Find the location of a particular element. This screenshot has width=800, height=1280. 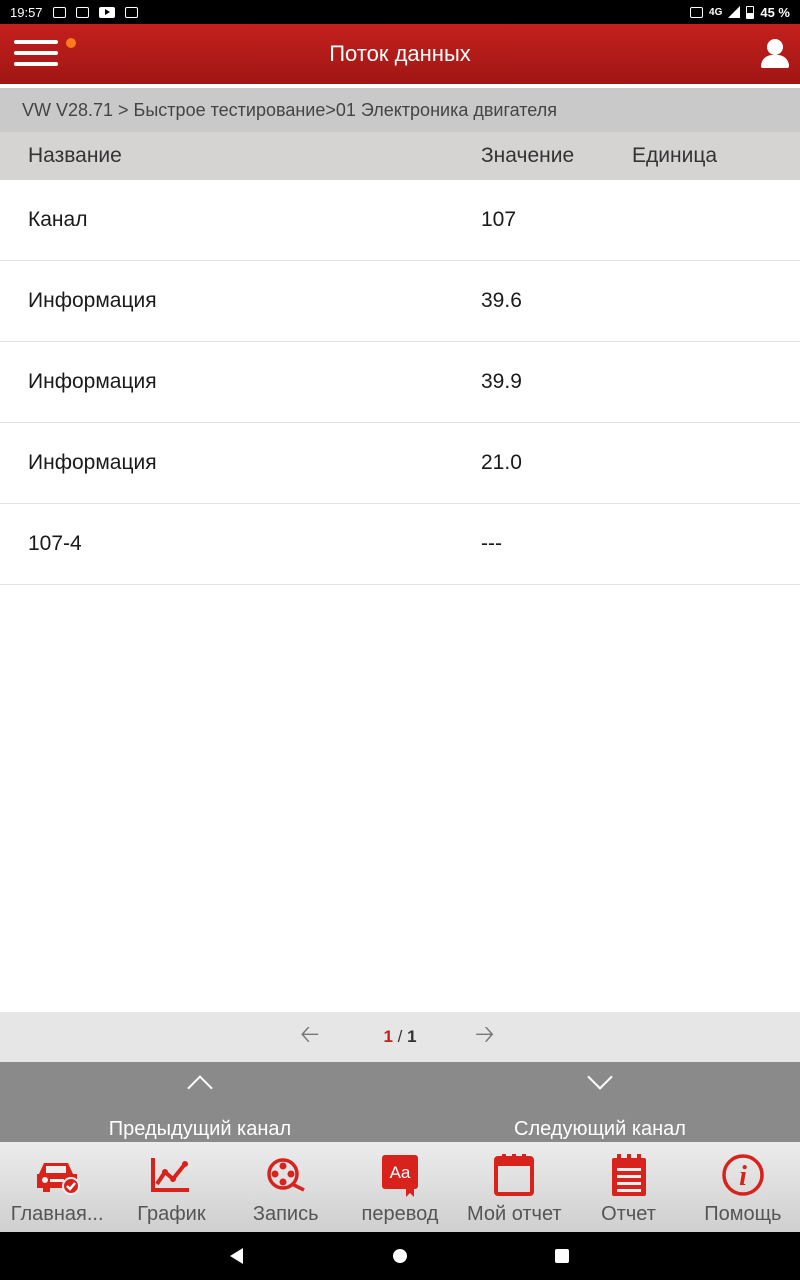

screenshot-icon is located at coordinates (131, 12).